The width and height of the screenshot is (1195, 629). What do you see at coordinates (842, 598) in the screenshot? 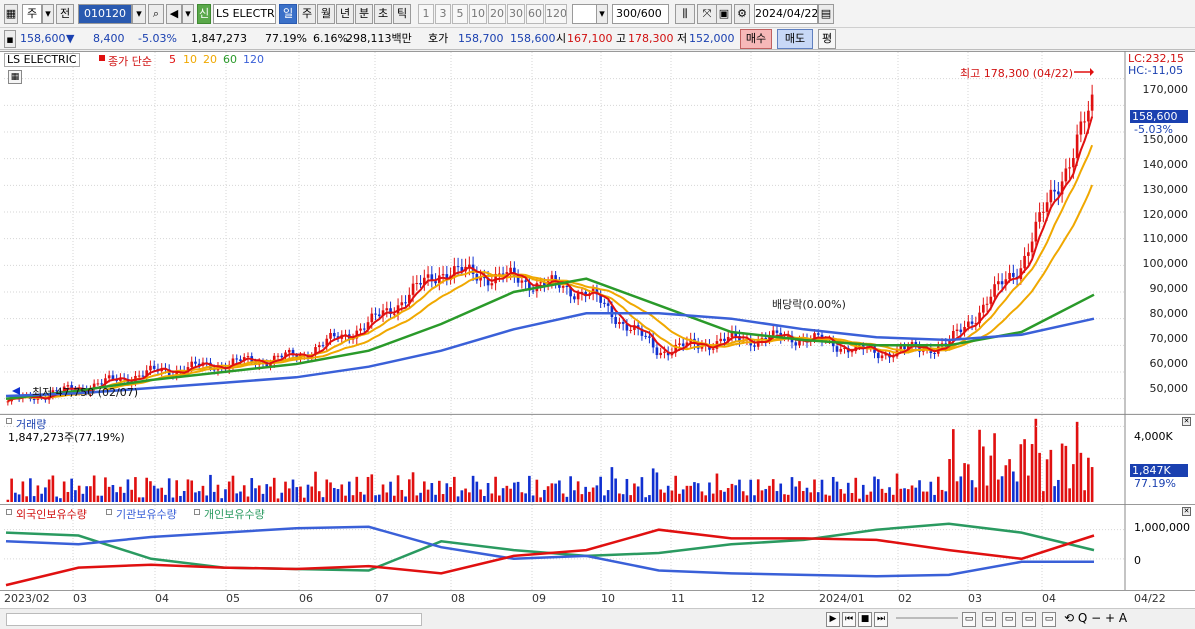
I see `x-axis-label: 2024/01` at bounding box center [842, 598].